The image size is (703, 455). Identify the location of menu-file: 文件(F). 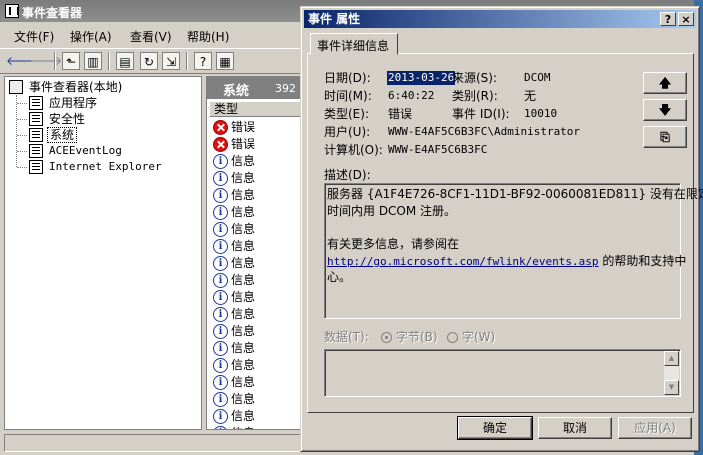
(34, 36).